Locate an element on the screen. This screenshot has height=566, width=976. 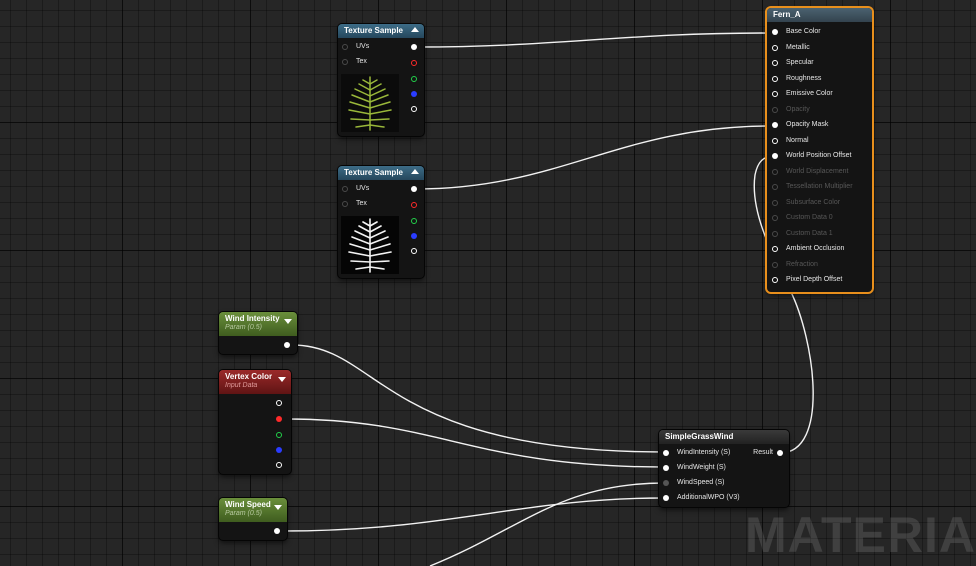
node-title: Vertex Color is located at coordinates (249, 376).